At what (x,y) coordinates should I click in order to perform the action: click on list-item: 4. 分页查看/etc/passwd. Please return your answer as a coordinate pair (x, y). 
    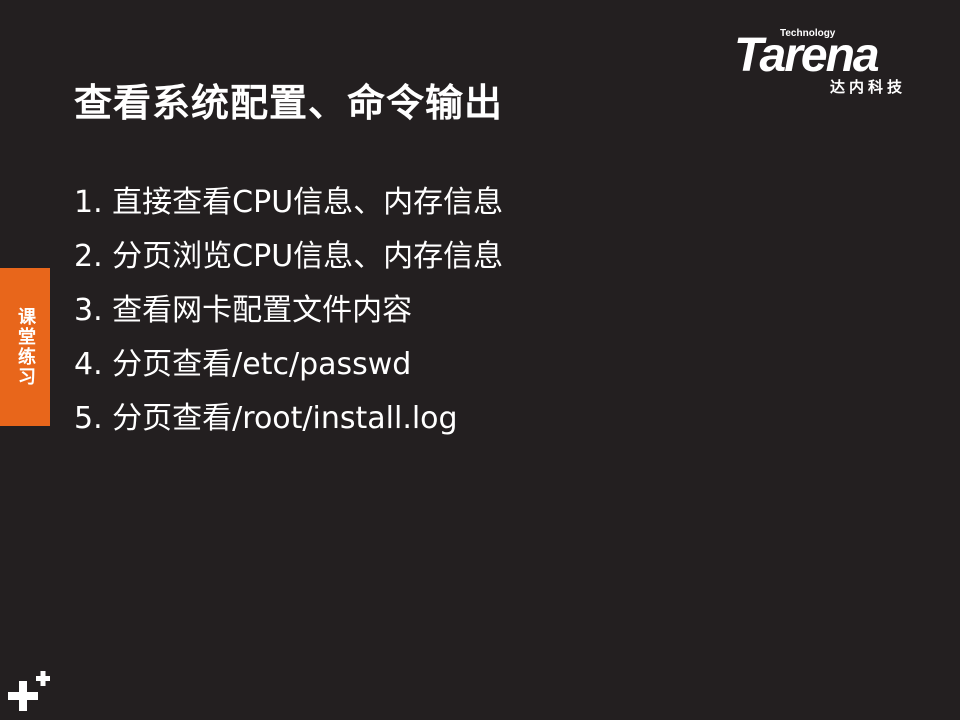
    Looking at the image, I should click on (243, 364).